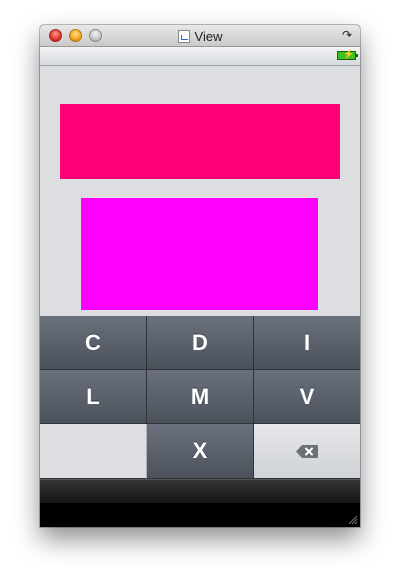 This screenshot has width=400, height=582. Describe the element at coordinates (307, 343) in the screenshot. I see `key-i: I` at that location.